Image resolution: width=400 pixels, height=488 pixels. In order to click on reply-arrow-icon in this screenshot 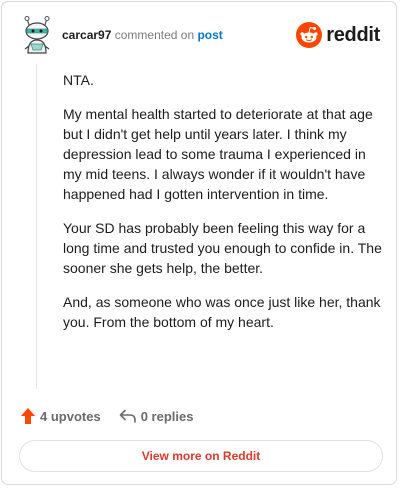, I will do `click(127, 416)`.